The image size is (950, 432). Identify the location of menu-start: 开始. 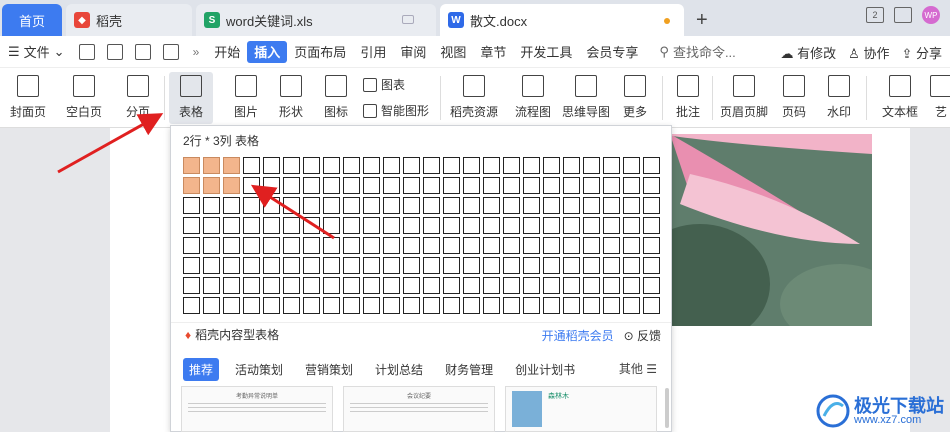
(227, 52).